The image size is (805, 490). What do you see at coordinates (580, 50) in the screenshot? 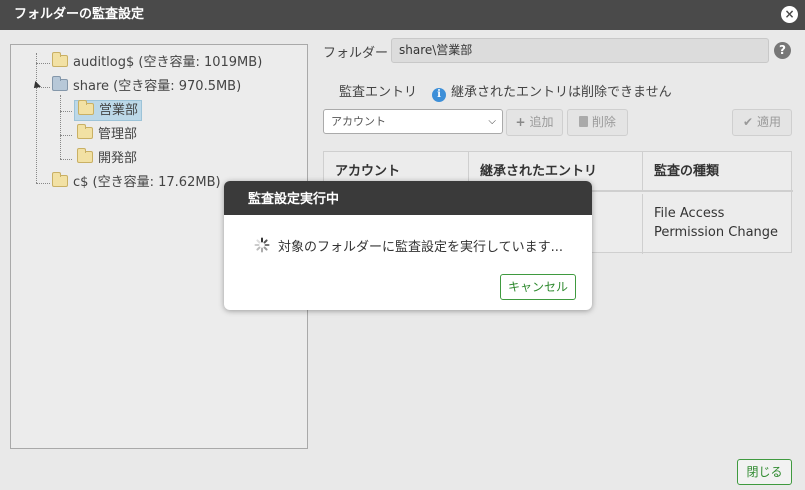
I see `folder-path-field: share\営業部` at bounding box center [580, 50].